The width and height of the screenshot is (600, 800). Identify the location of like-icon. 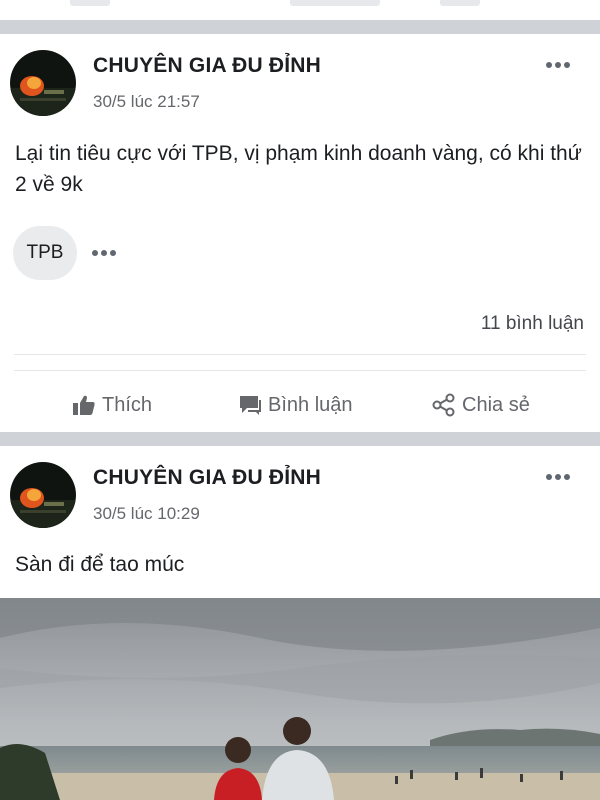
(84, 405).